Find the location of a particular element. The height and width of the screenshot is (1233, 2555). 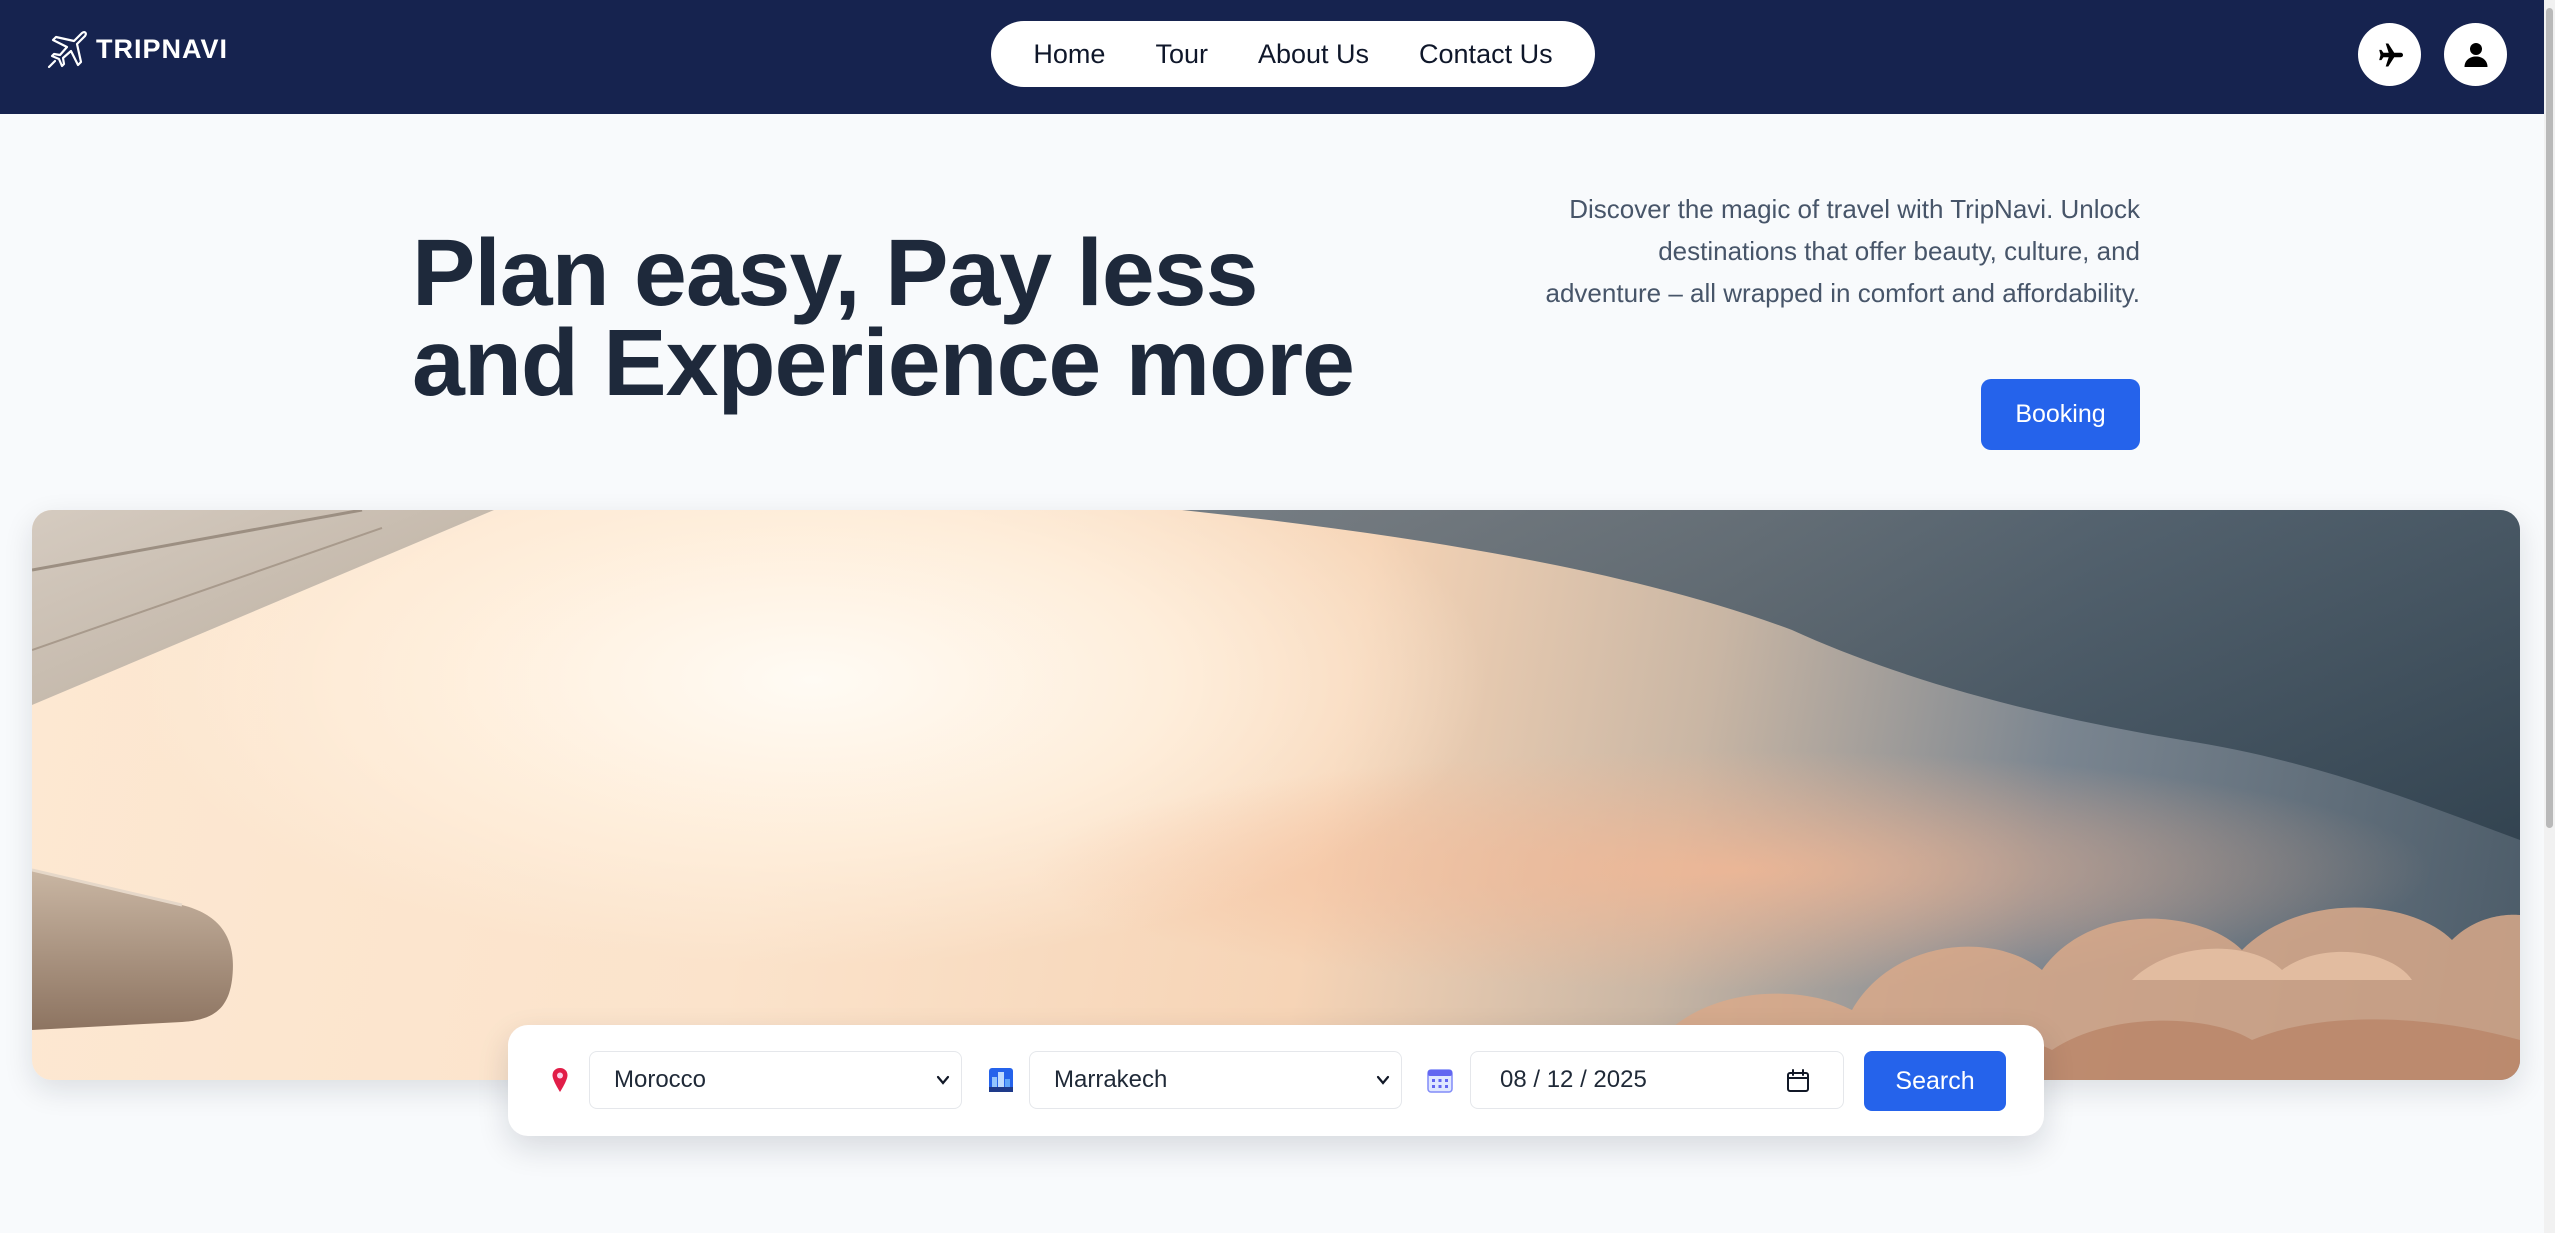

booking-button: Booking is located at coordinates (2060, 414).